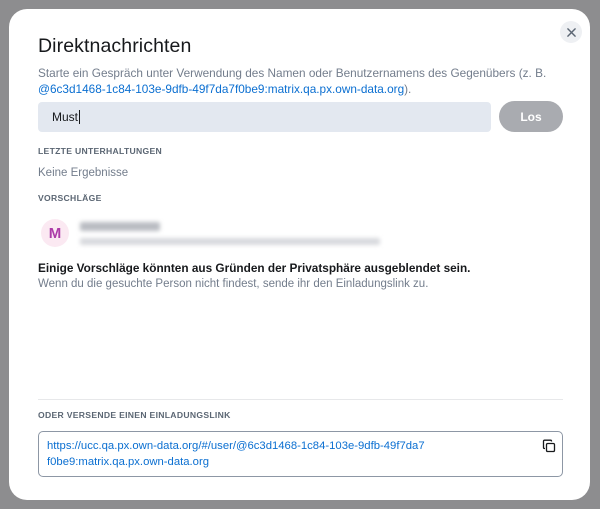 The height and width of the screenshot is (509, 600). What do you see at coordinates (55, 233) in the screenshot?
I see `avatar: M` at bounding box center [55, 233].